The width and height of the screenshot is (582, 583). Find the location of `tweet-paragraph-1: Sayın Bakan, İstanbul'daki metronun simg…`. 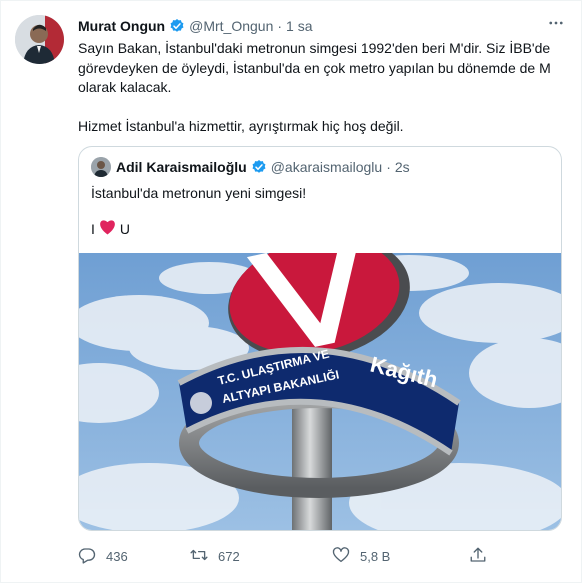

tweet-paragraph-1: Sayın Bakan, İstanbul'daki metronun simg… is located at coordinates (314, 67).